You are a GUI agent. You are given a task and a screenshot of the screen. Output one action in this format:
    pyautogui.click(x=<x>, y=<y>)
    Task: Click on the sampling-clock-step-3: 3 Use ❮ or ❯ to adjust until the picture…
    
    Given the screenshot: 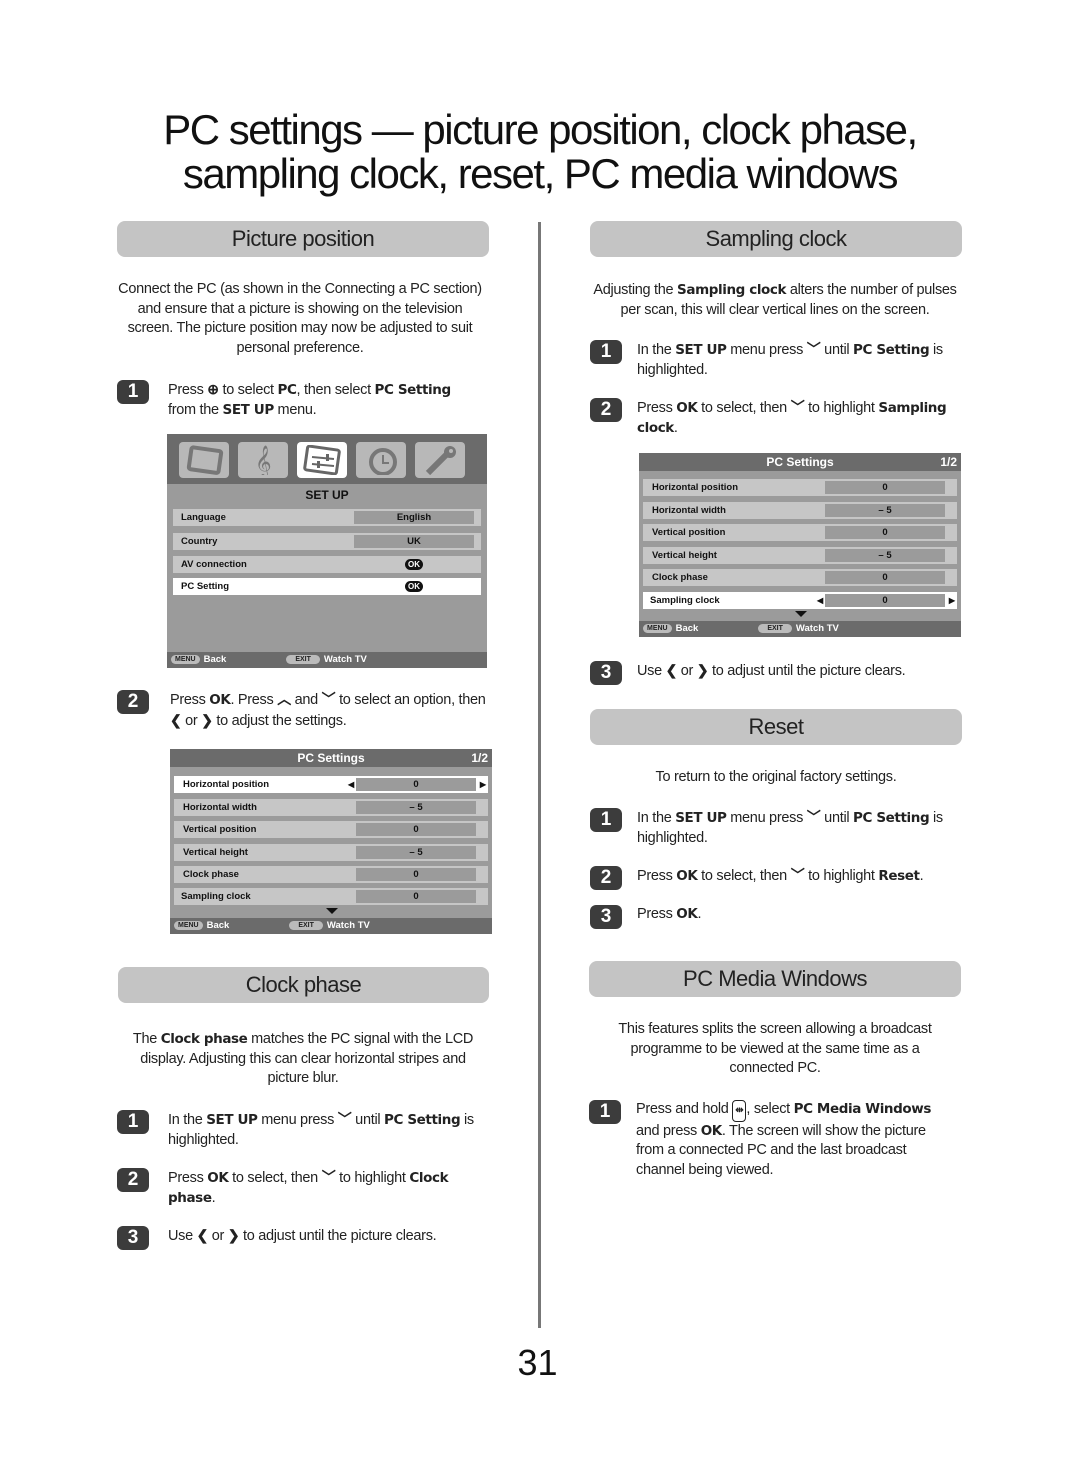 What is the action you would take?
    pyautogui.click(x=776, y=673)
    